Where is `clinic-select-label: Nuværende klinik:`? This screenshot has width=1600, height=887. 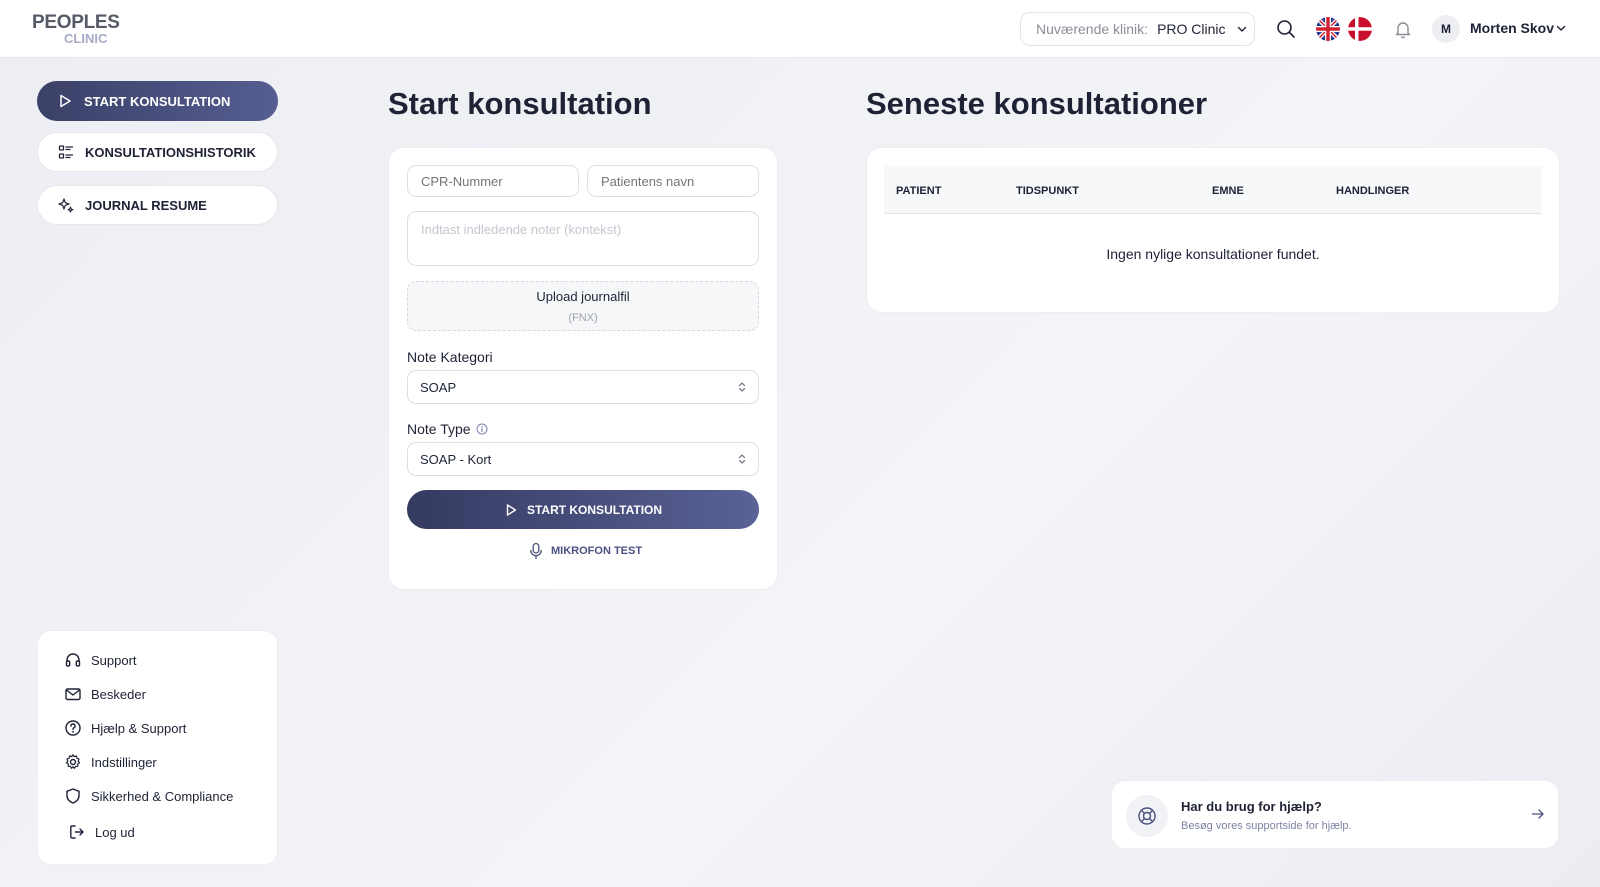 clinic-select-label: Nuværende klinik: is located at coordinates (1092, 29).